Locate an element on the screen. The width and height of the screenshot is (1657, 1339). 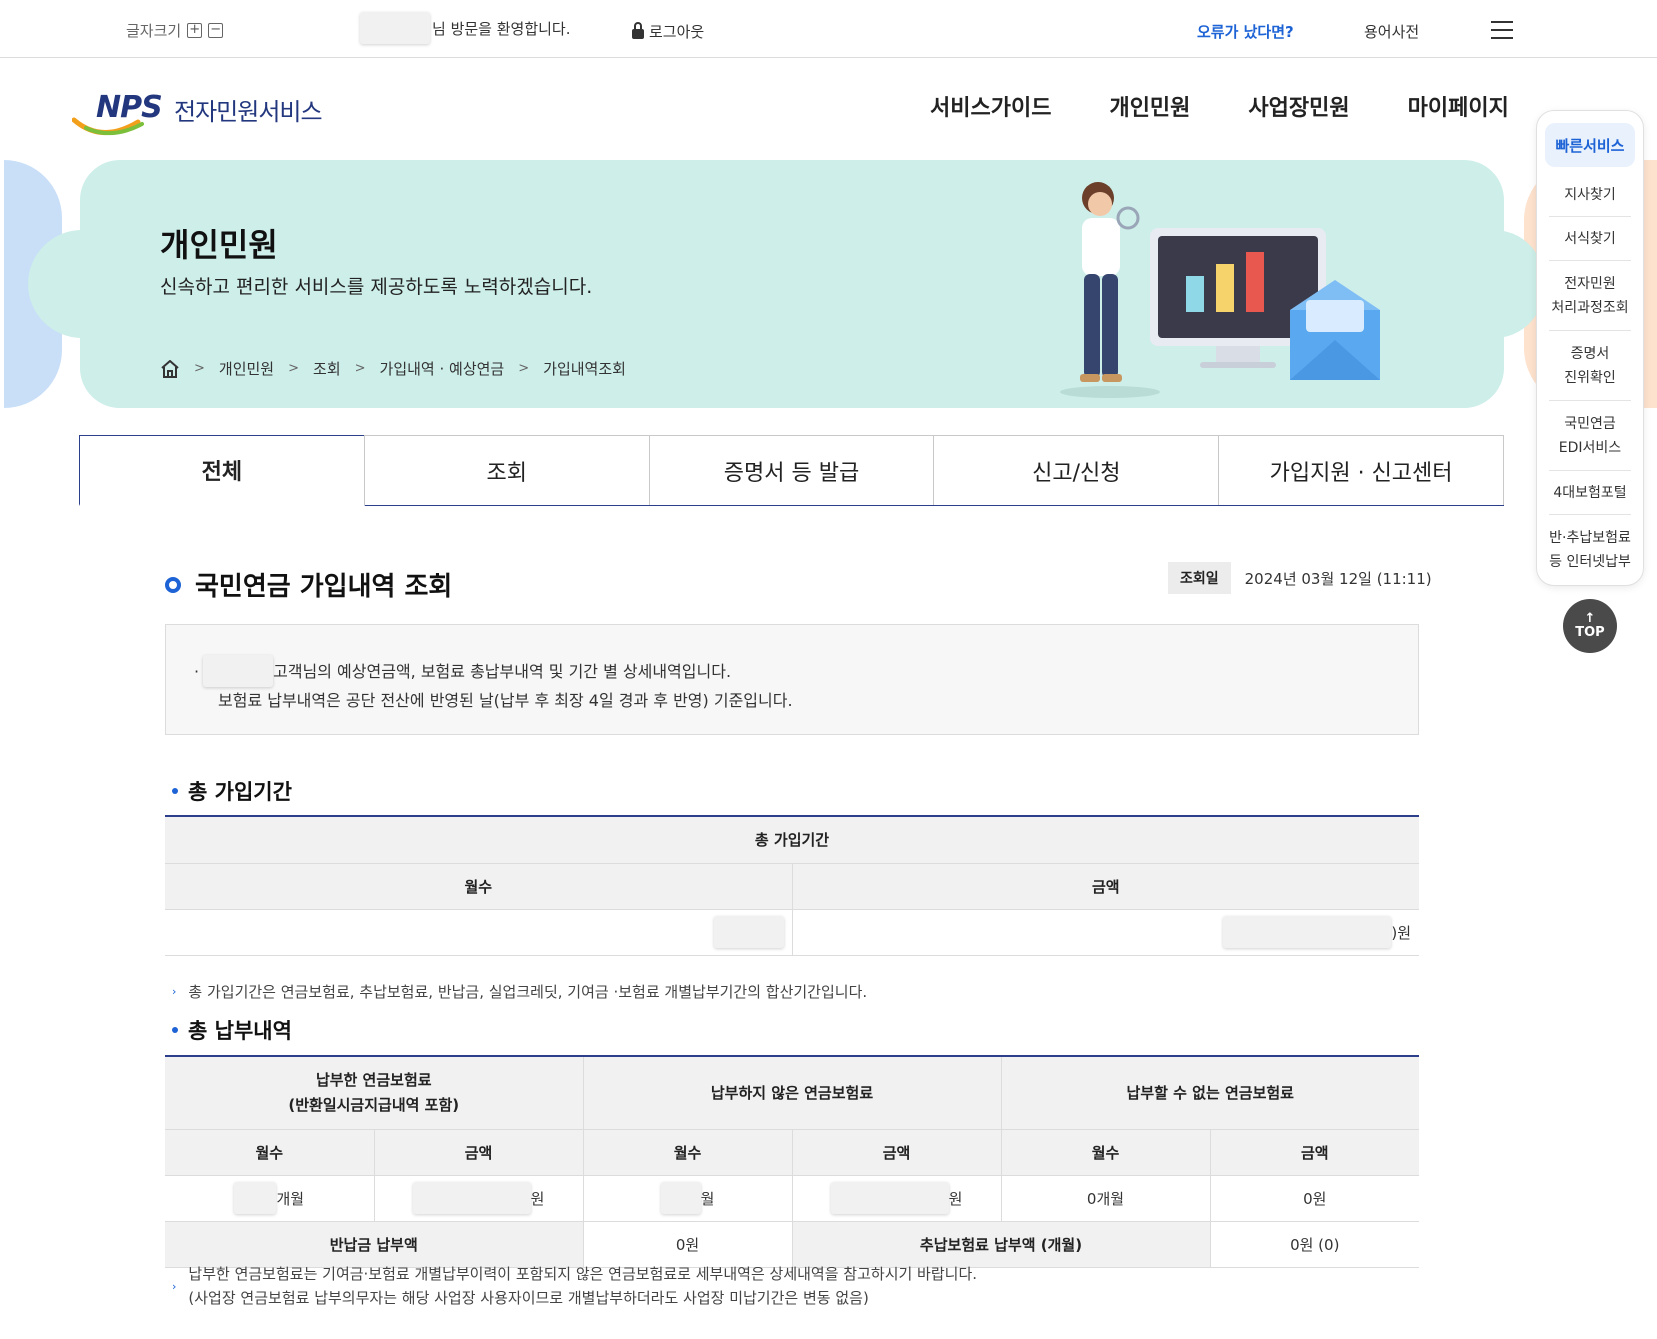
banner-illustration is located at coordinates (1220, 290).